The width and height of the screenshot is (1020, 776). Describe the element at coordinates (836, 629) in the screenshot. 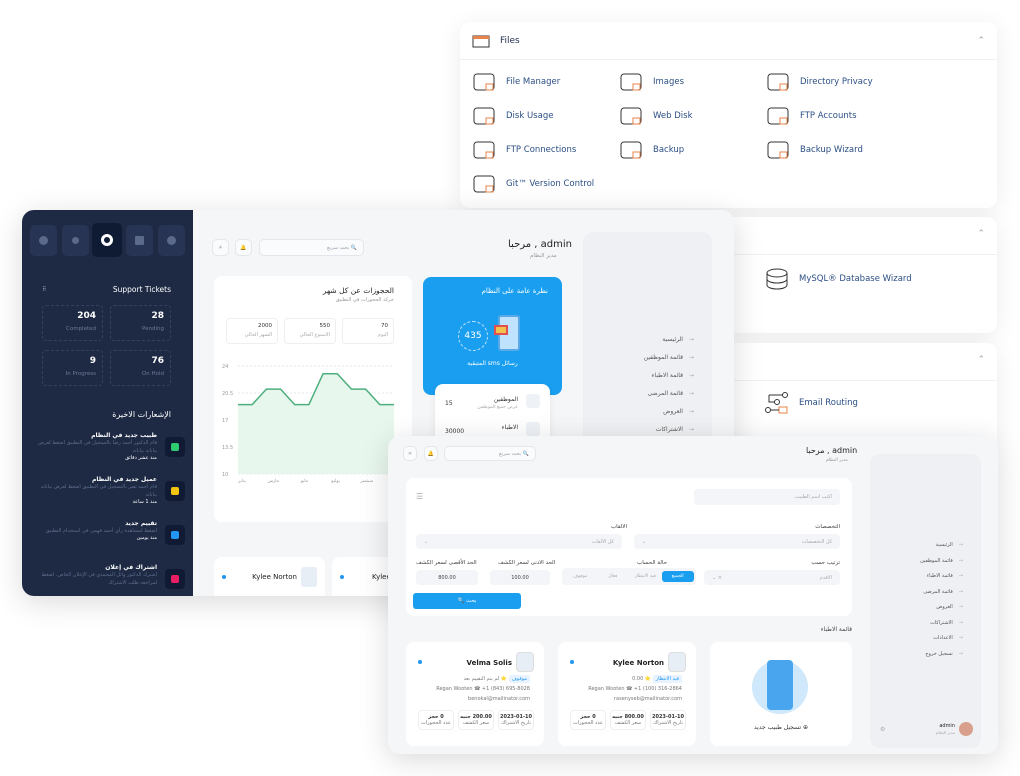

I see `doctors-list-title: قائمة الاطباء` at that location.